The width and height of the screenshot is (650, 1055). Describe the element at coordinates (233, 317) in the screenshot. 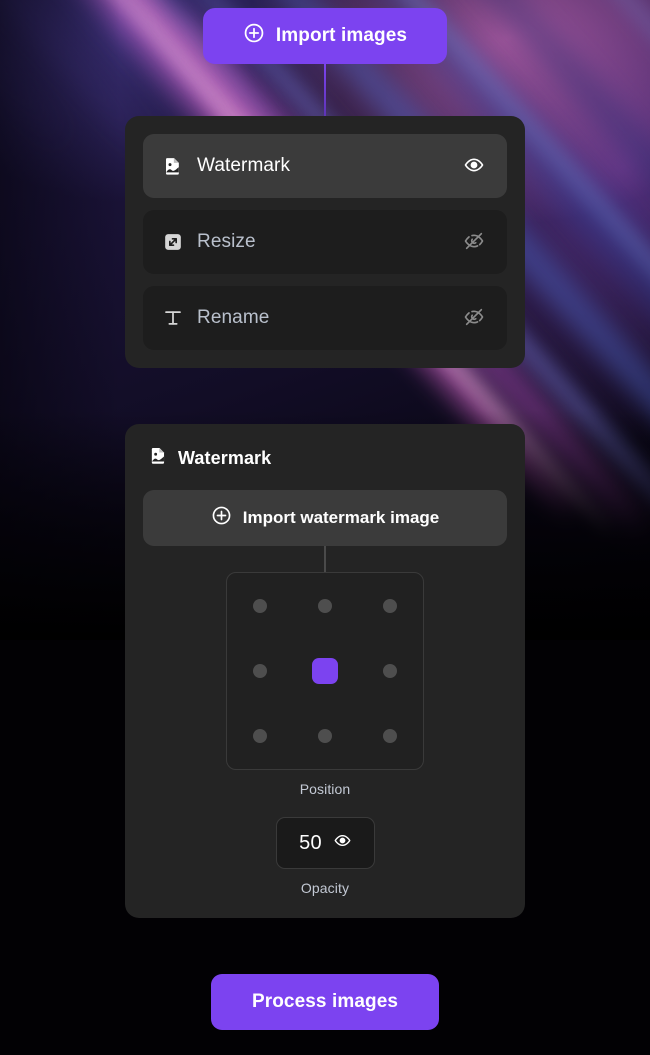

I see `operation-label: Rename` at that location.